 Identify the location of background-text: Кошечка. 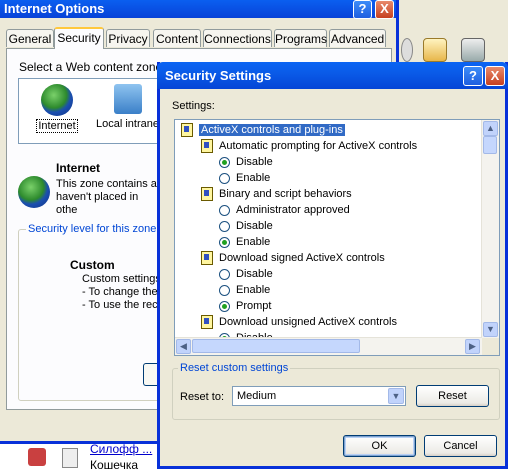
(114, 465).